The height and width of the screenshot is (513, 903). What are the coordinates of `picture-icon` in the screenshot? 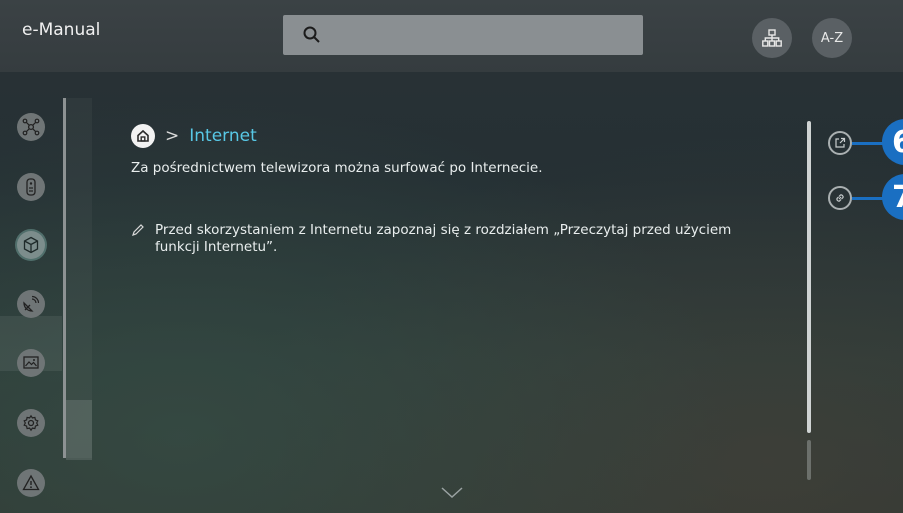 It's located at (31, 362).